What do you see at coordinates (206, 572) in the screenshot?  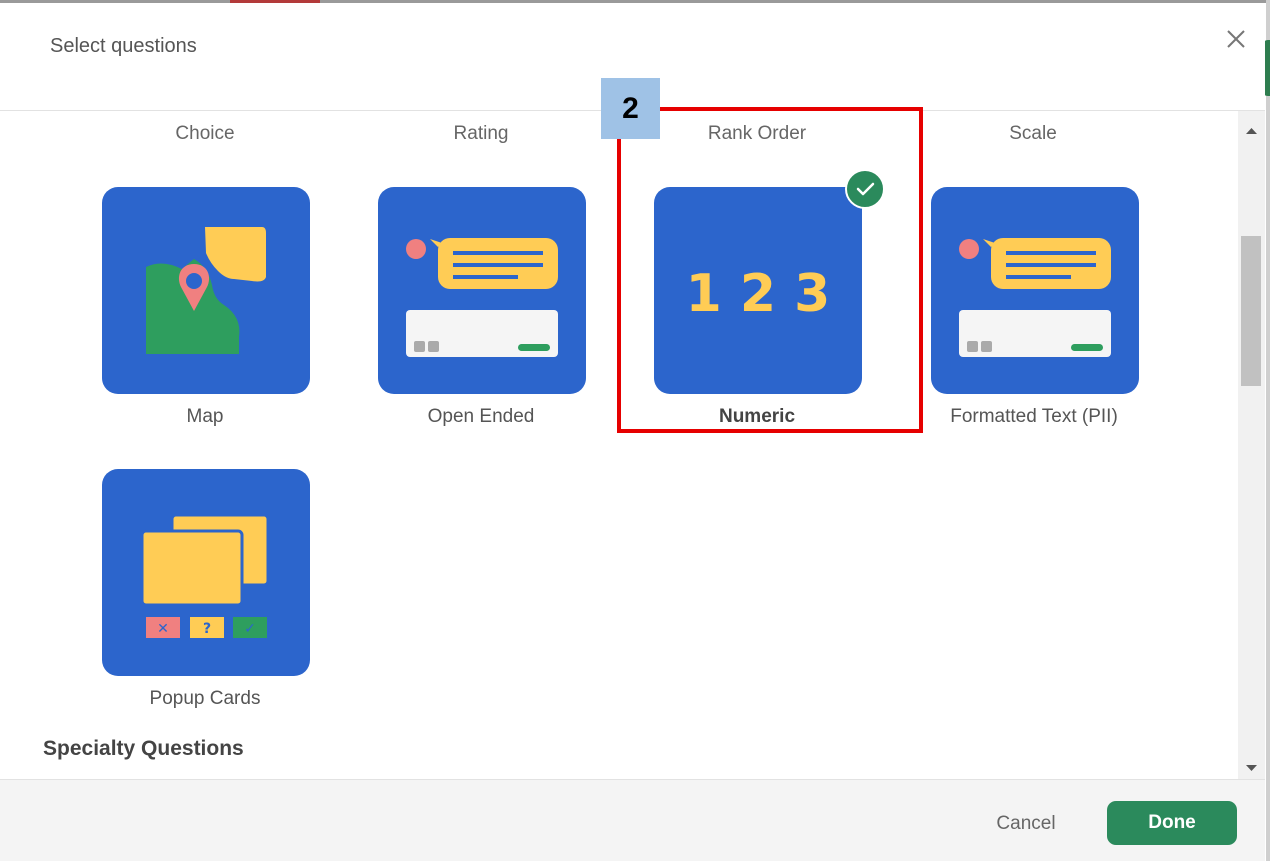 I see `tile-popup-cards: ✕ ? ✓` at bounding box center [206, 572].